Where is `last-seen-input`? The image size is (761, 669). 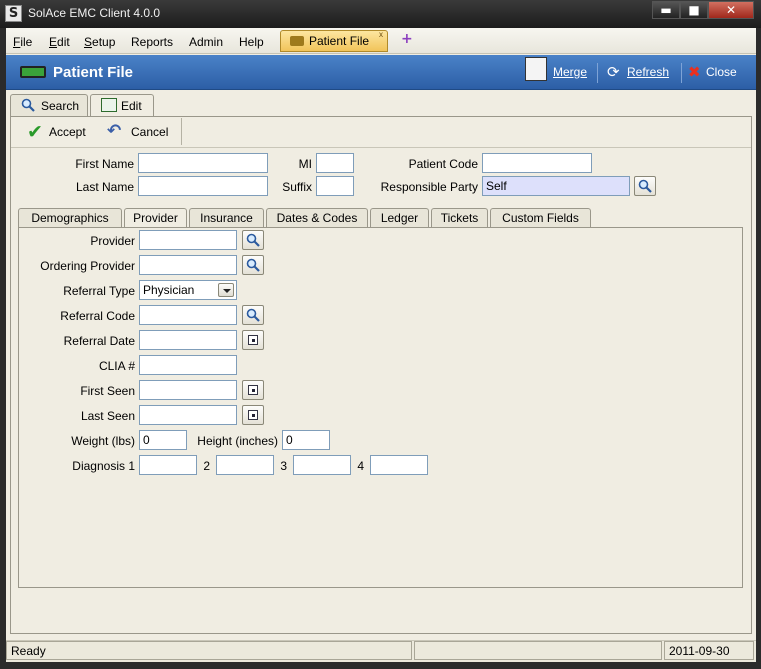
last-seen-input is located at coordinates (188, 415).